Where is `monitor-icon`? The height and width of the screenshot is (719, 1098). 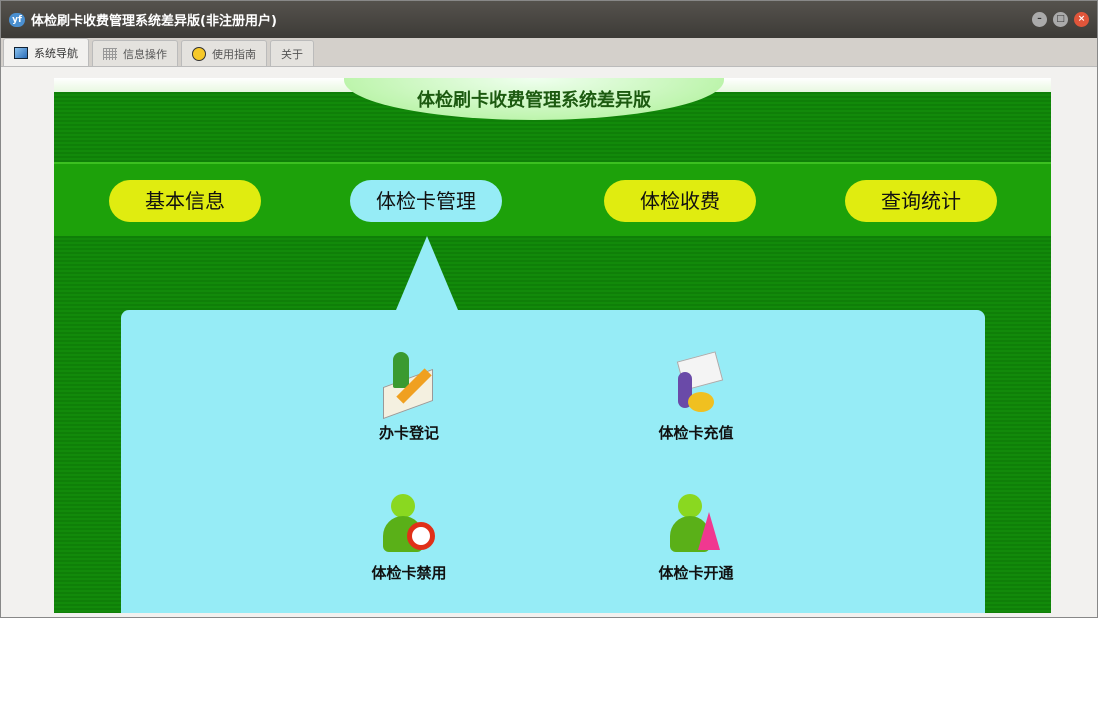 monitor-icon is located at coordinates (21, 52).